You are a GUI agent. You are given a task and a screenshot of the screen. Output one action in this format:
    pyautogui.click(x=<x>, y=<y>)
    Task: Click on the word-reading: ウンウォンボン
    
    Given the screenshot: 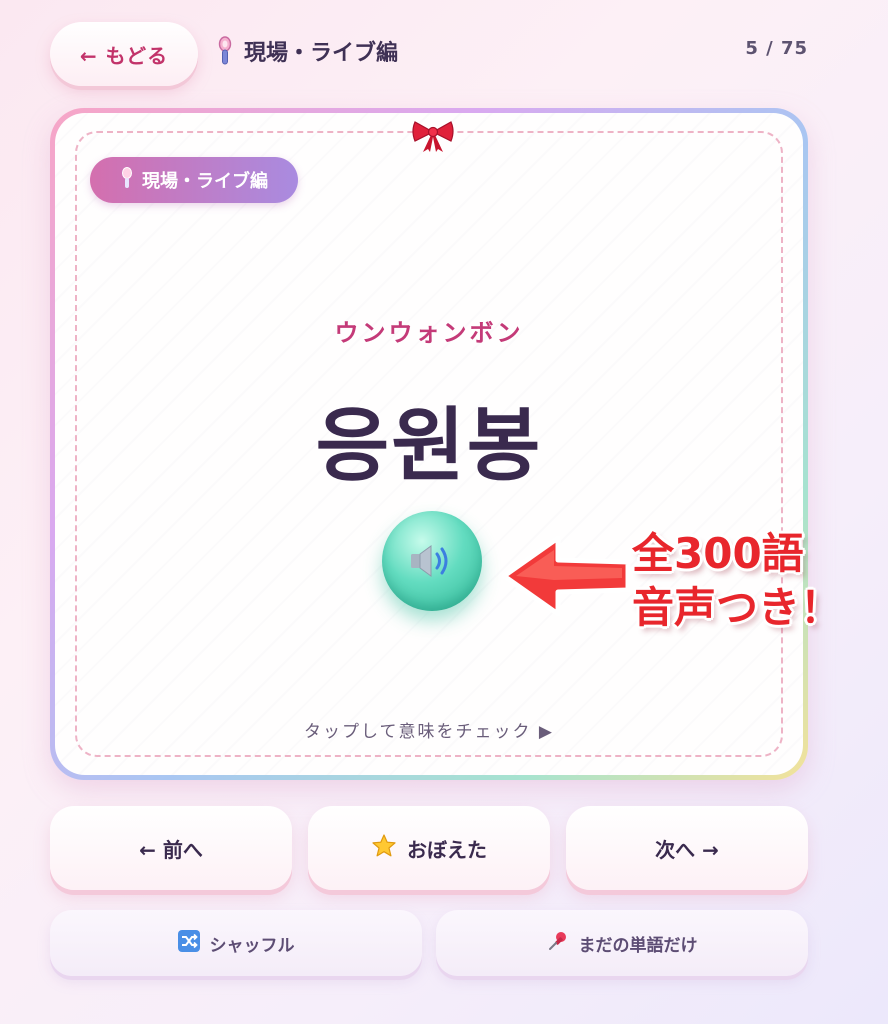 What is the action you would take?
    pyautogui.click(x=429, y=333)
    